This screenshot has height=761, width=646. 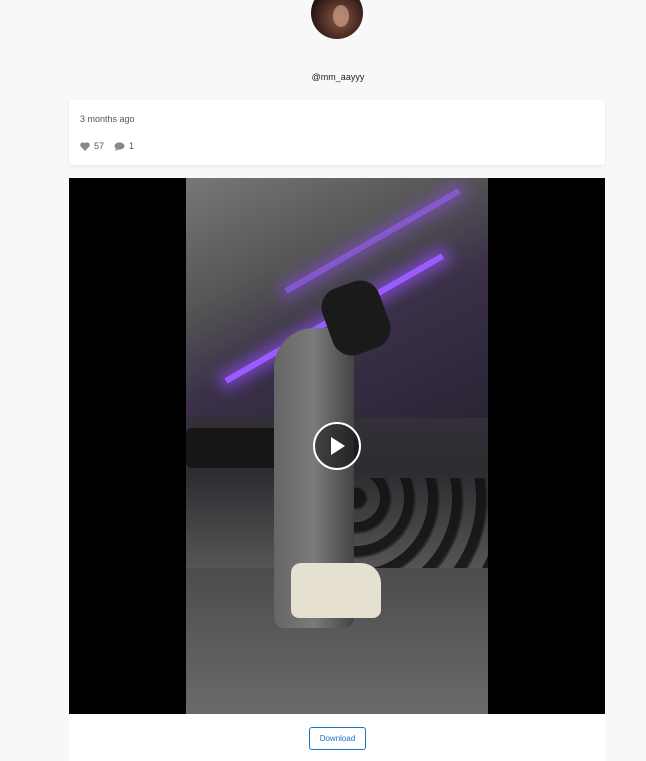 I want to click on download-button: Download, so click(x=337, y=738).